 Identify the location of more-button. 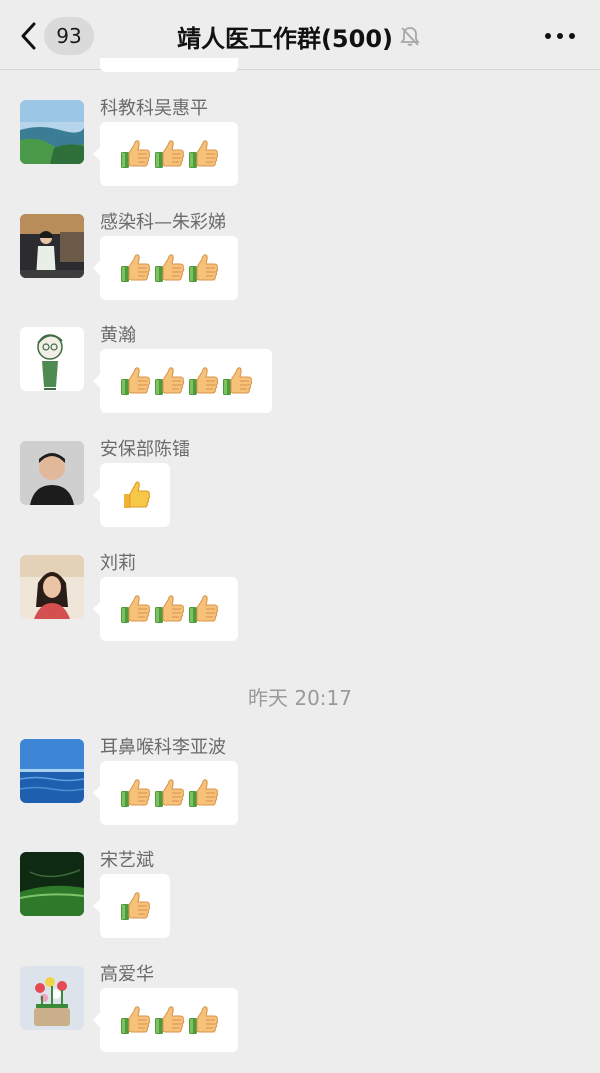
(560, 36).